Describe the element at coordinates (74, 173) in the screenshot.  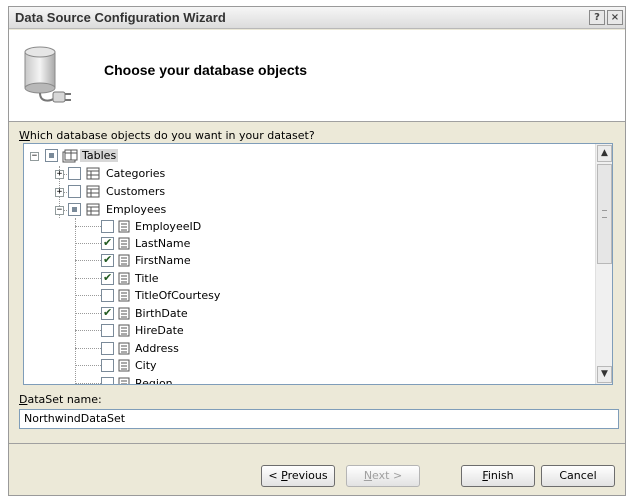
I see `categories-checkbox` at that location.